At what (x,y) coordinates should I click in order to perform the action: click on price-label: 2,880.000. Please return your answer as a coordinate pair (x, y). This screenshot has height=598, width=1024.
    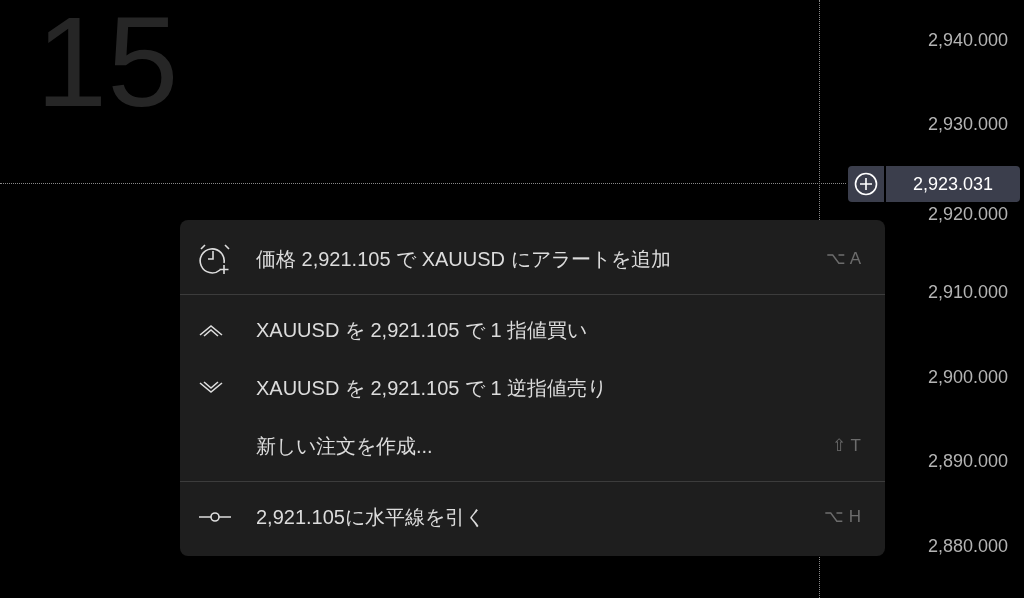
    Looking at the image, I should click on (967, 546).